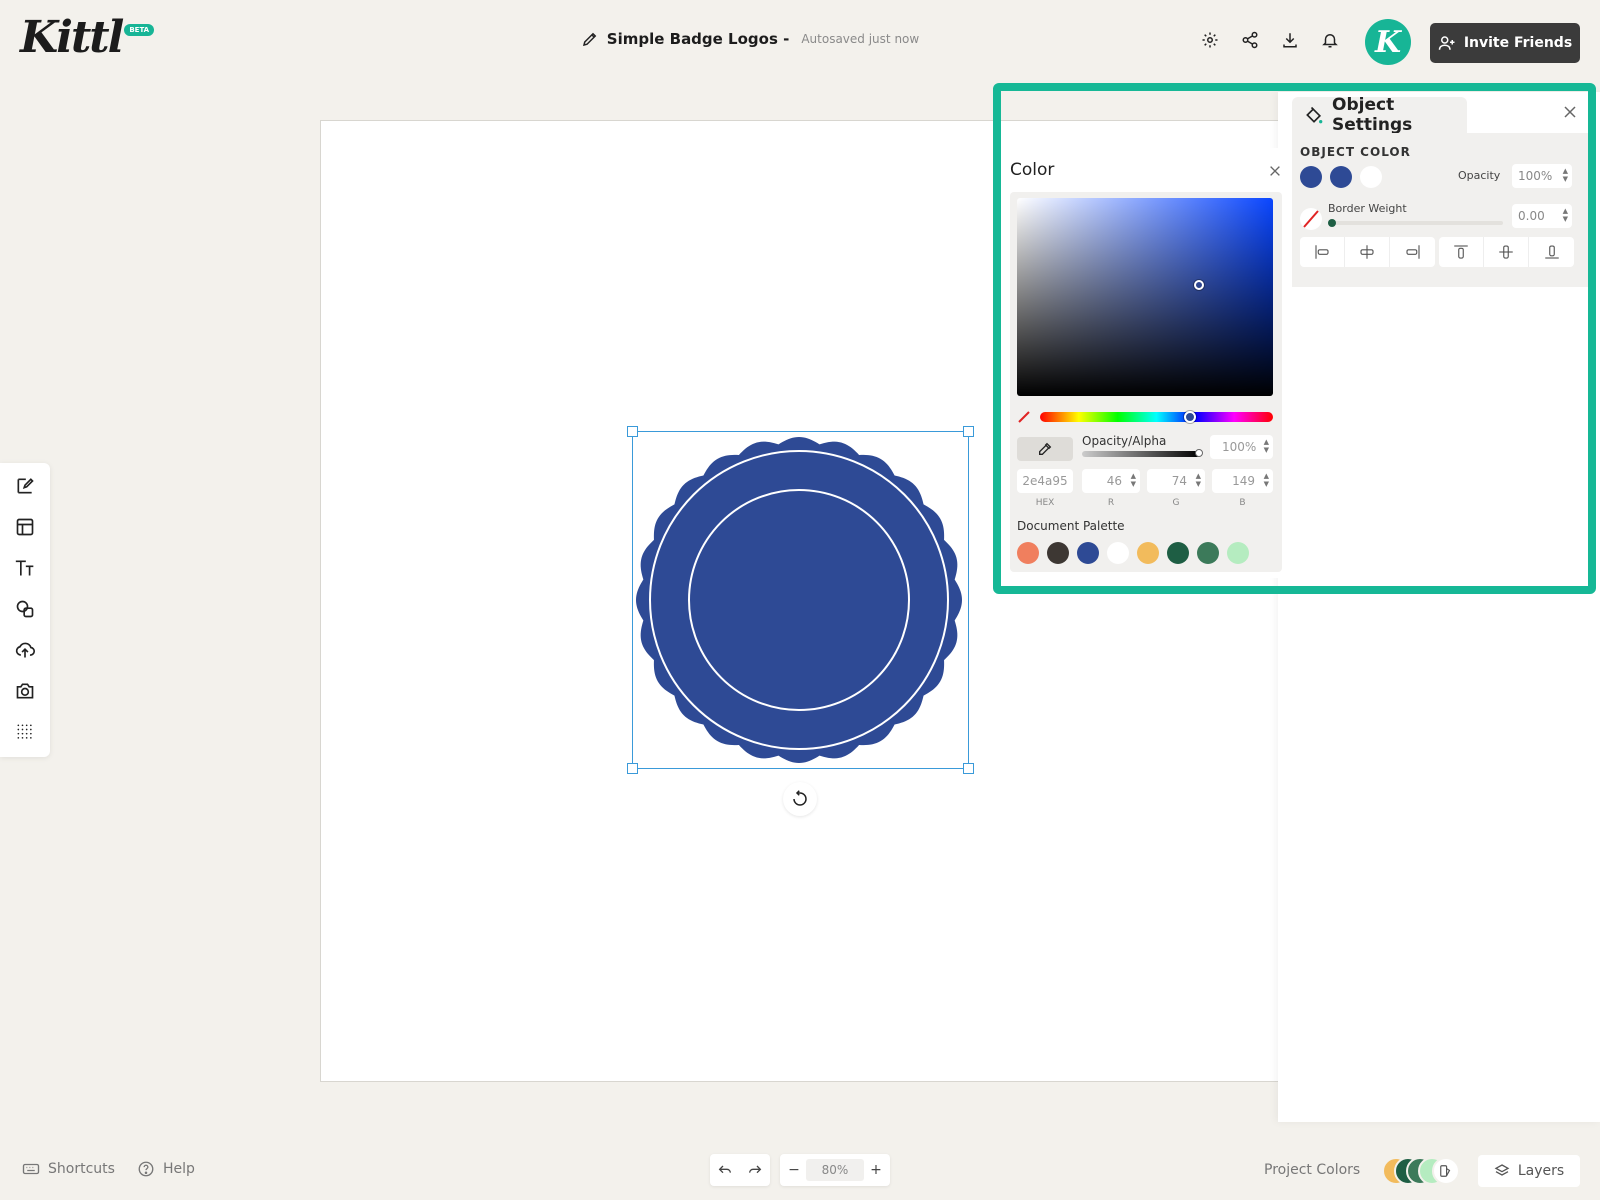 This screenshot has width=1600, height=1200. What do you see at coordinates (146, 1169) in the screenshot?
I see `help-icon` at bounding box center [146, 1169].